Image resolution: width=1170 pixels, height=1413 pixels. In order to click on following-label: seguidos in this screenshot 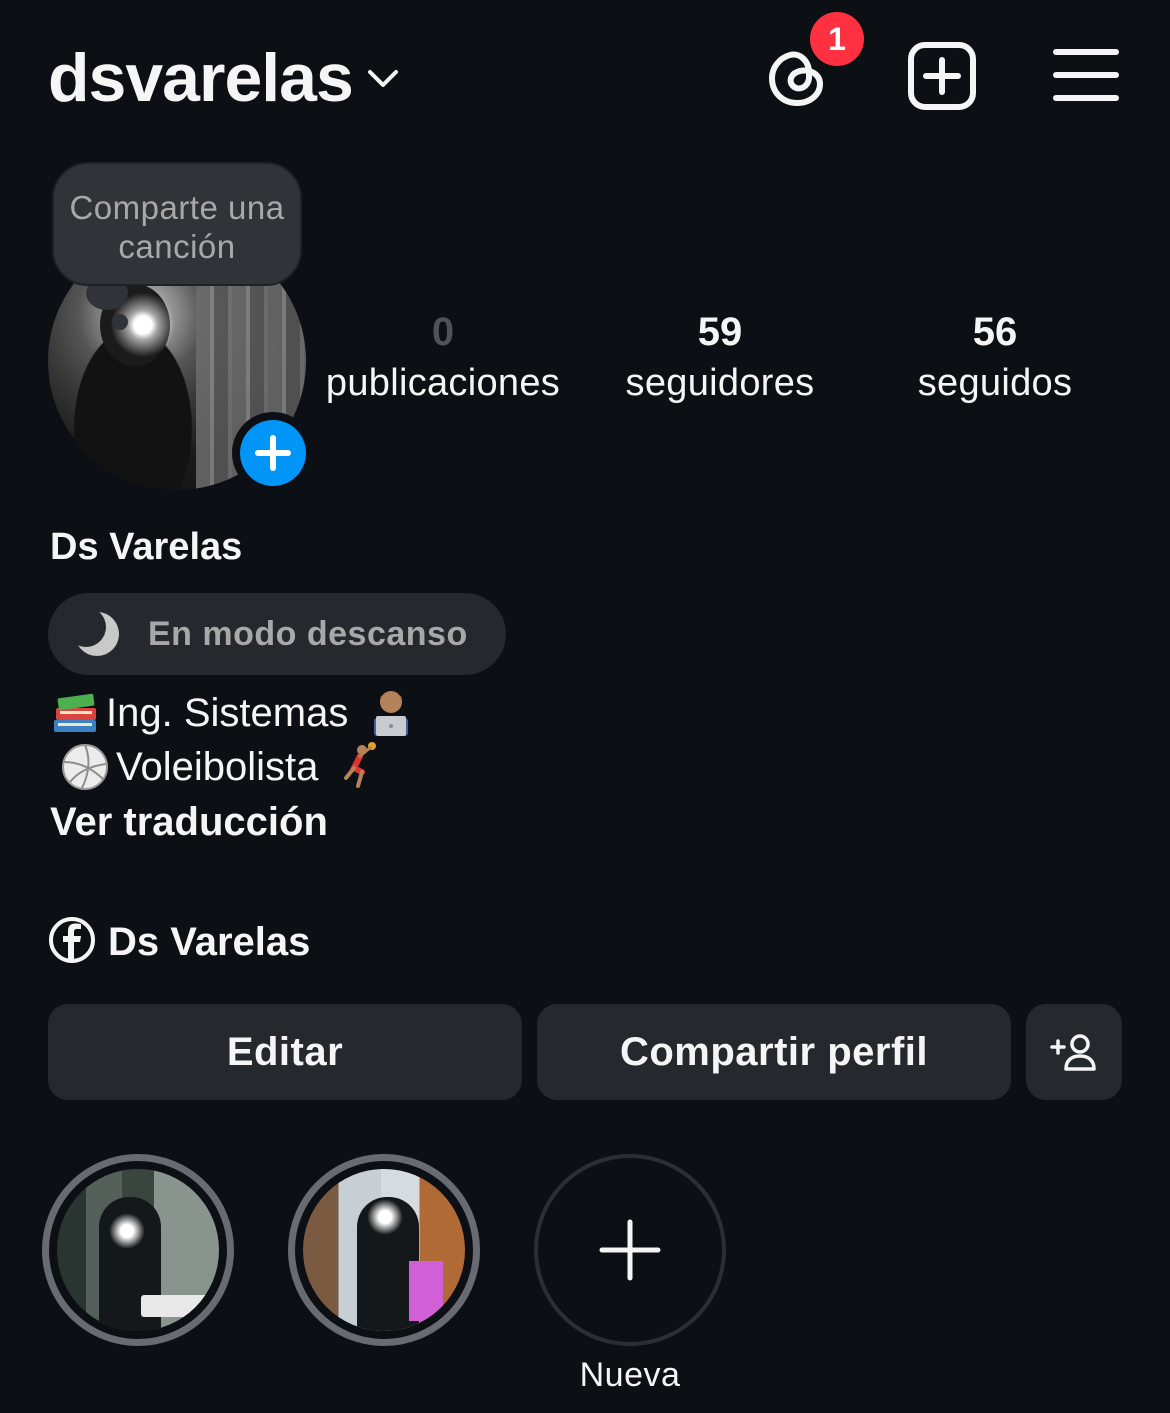, I will do `click(995, 383)`.